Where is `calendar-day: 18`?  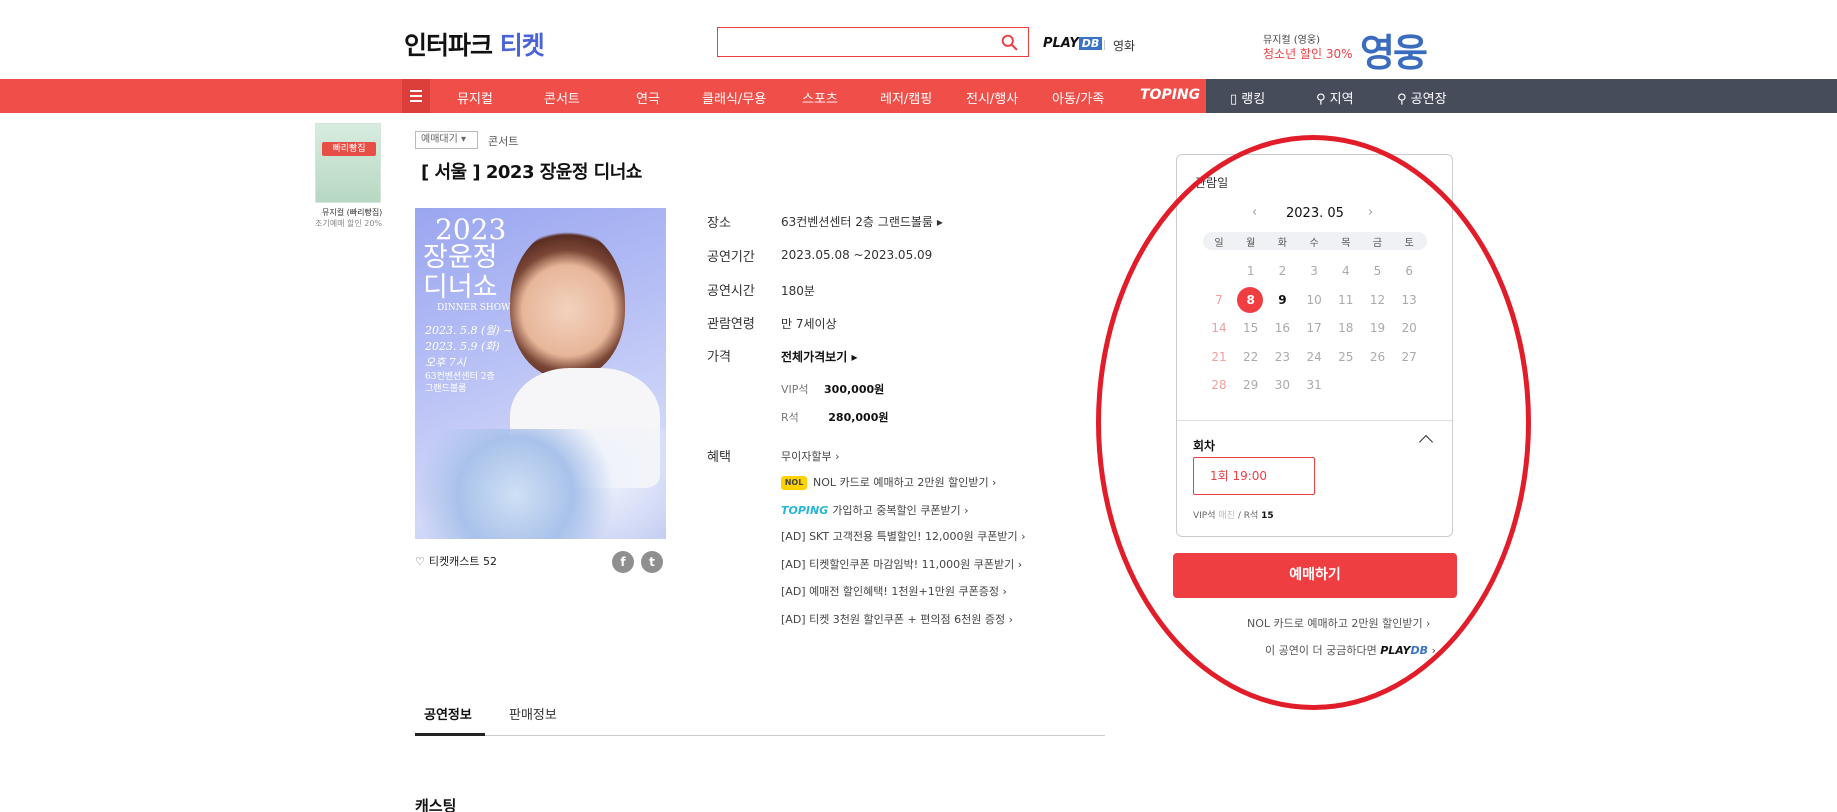
calendar-day: 18 is located at coordinates (1346, 328).